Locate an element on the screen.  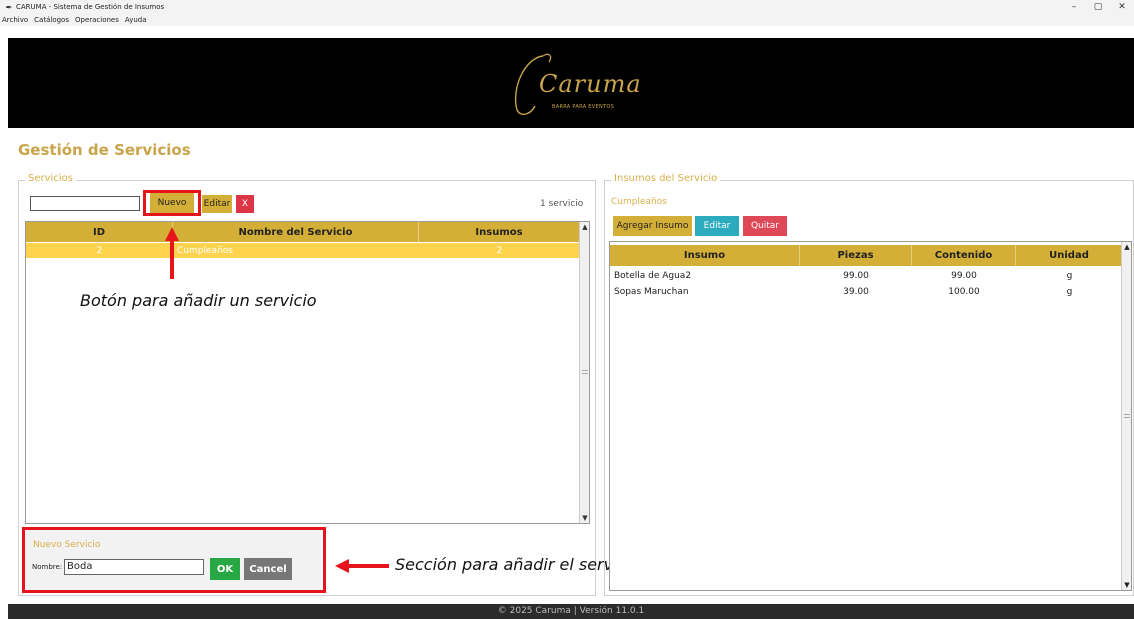
cell-piezas: 39.00 is located at coordinates (856, 291).